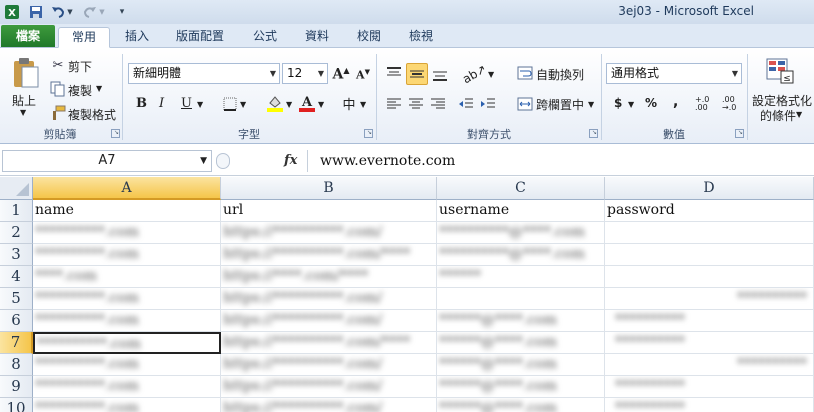 Image resolution: width=814 pixels, height=412 pixels. What do you see at coordinates (16, 343) in the screenshot?
I see `row-header: 7` at bounding box center [16, 343].